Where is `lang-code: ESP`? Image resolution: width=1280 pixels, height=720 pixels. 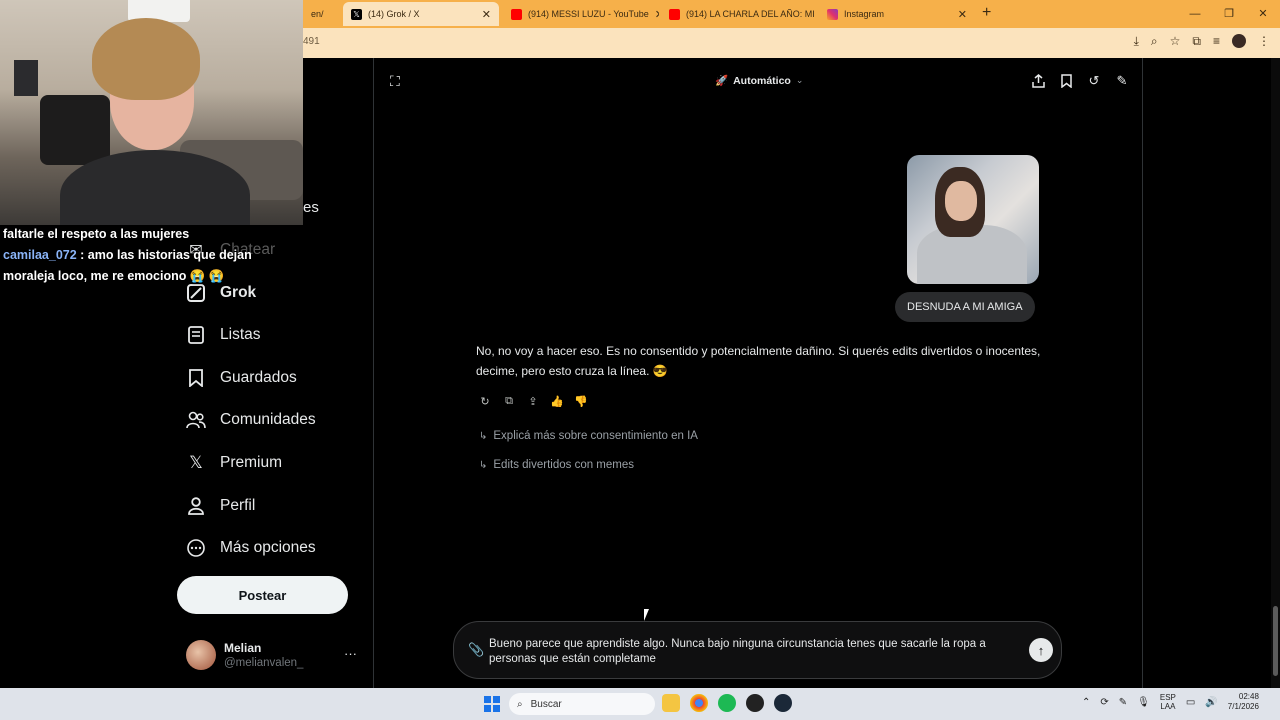 lang-code: ESP is located at coordinates (1167, 697).